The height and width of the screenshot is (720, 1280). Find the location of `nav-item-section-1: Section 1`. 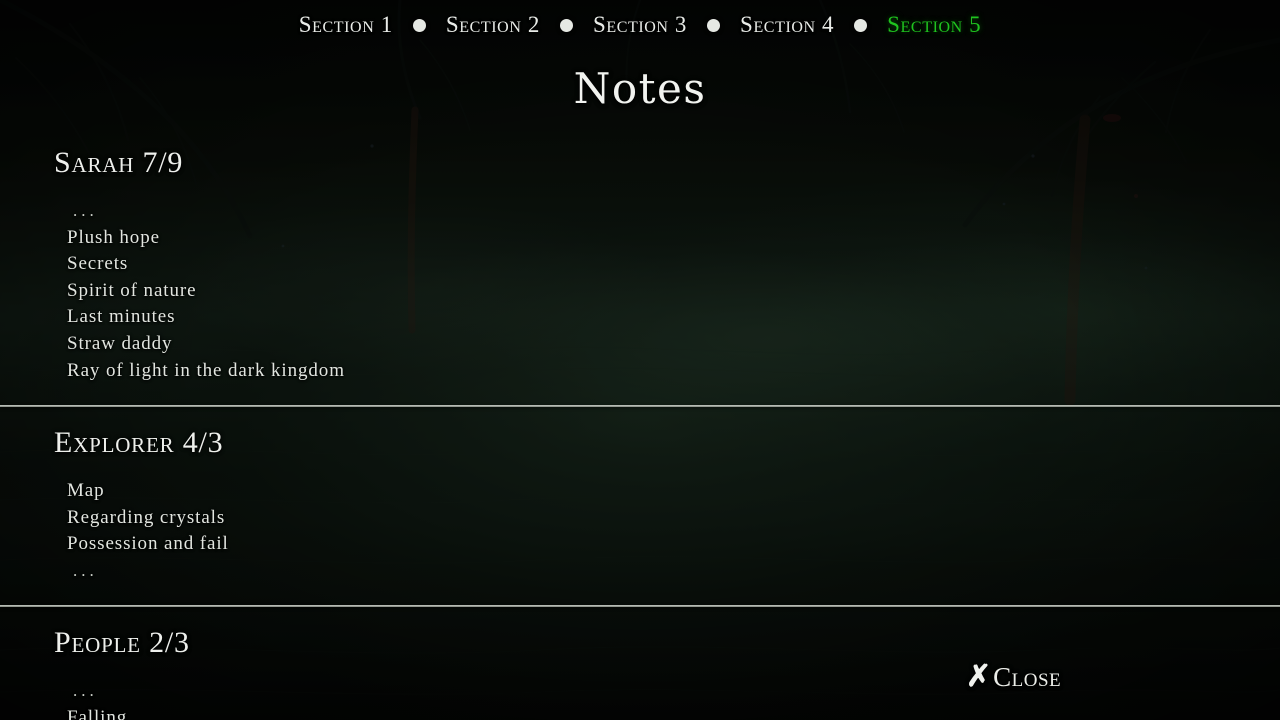

nav-item-section-1: Section 1 is located at coordinates (346, 25).